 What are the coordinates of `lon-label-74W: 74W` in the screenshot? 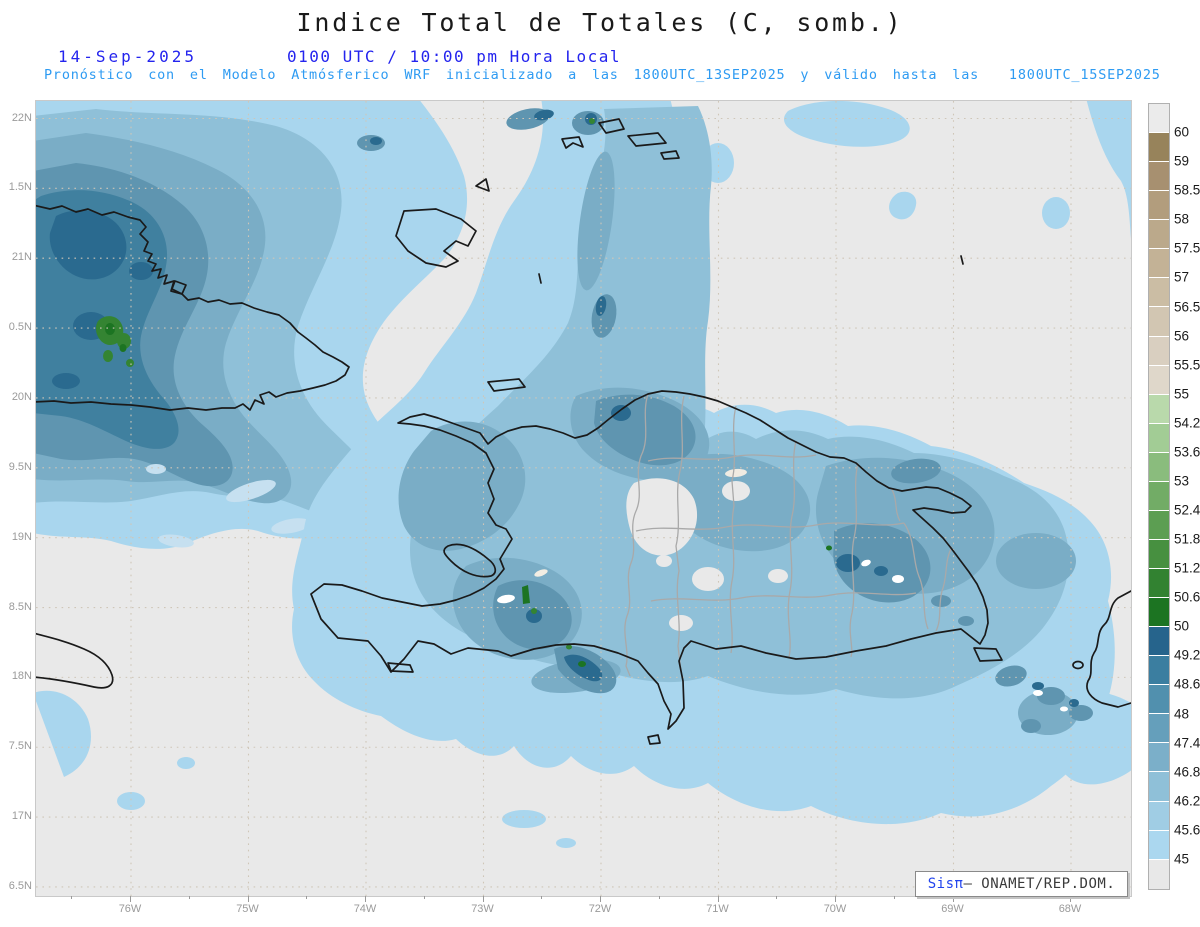 It's located at (365, 909).